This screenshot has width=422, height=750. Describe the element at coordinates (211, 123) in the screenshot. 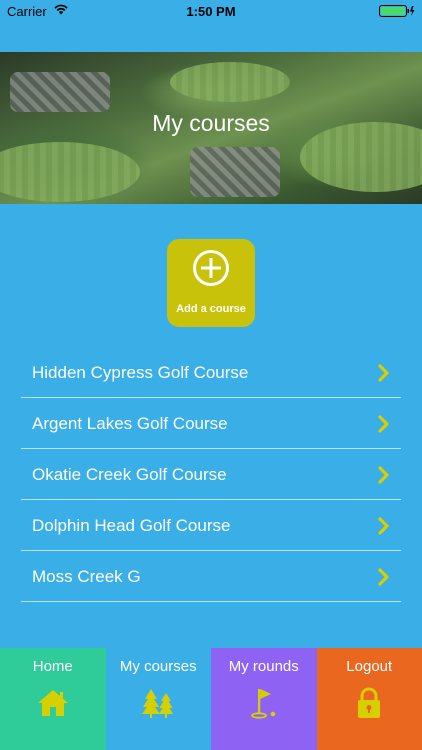

I see `page-title: My courses` at that location.